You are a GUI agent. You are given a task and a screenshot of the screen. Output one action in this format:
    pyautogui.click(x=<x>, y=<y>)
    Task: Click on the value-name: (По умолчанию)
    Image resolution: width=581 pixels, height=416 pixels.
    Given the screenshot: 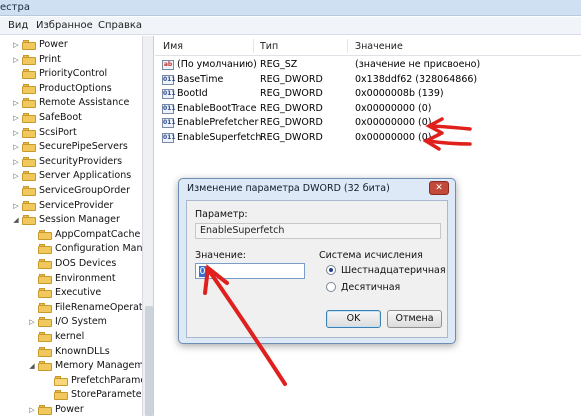 What is the action you would take?
    pyautogui.click(x=217, y=64)
    